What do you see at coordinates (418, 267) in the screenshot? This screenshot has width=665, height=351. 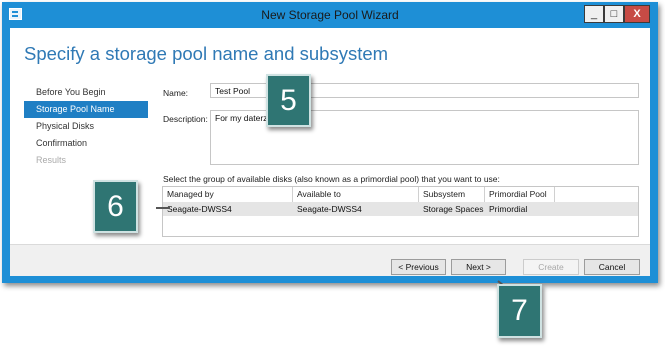 I see `previous-button: < Previous` at bounding box center [418, 267].